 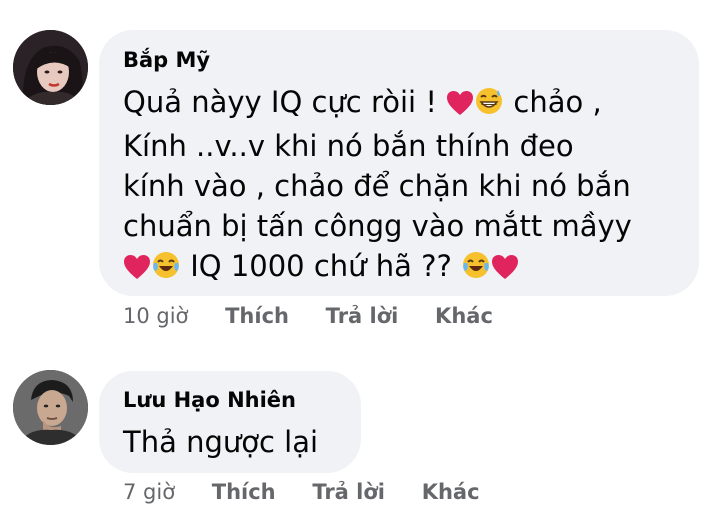 I want to click on comment-bubble: Lưu Hạo Nhiên Thả ngược lại, so click(x=230, y=422).